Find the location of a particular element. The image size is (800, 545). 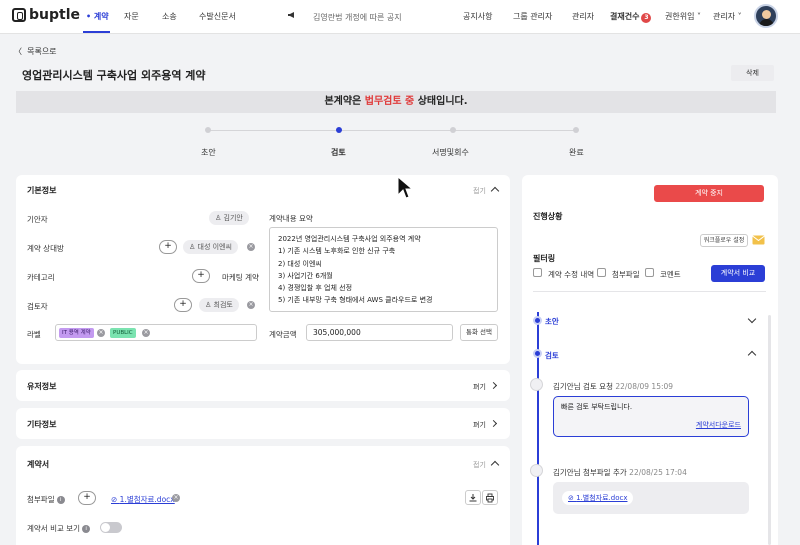

category-label: 카테고리 is located at coordinates (41, 277).